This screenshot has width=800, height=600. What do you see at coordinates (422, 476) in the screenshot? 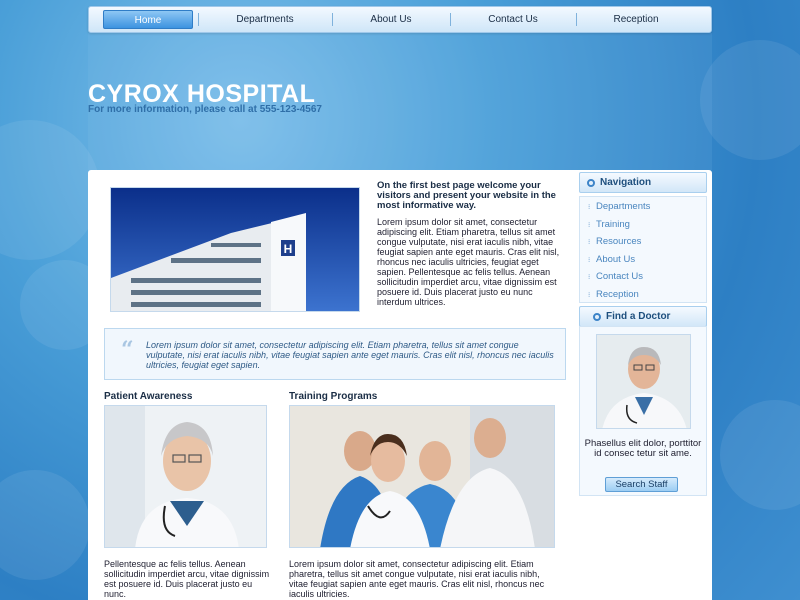
I see `medical-team-image` at bounding box center [422, 476].